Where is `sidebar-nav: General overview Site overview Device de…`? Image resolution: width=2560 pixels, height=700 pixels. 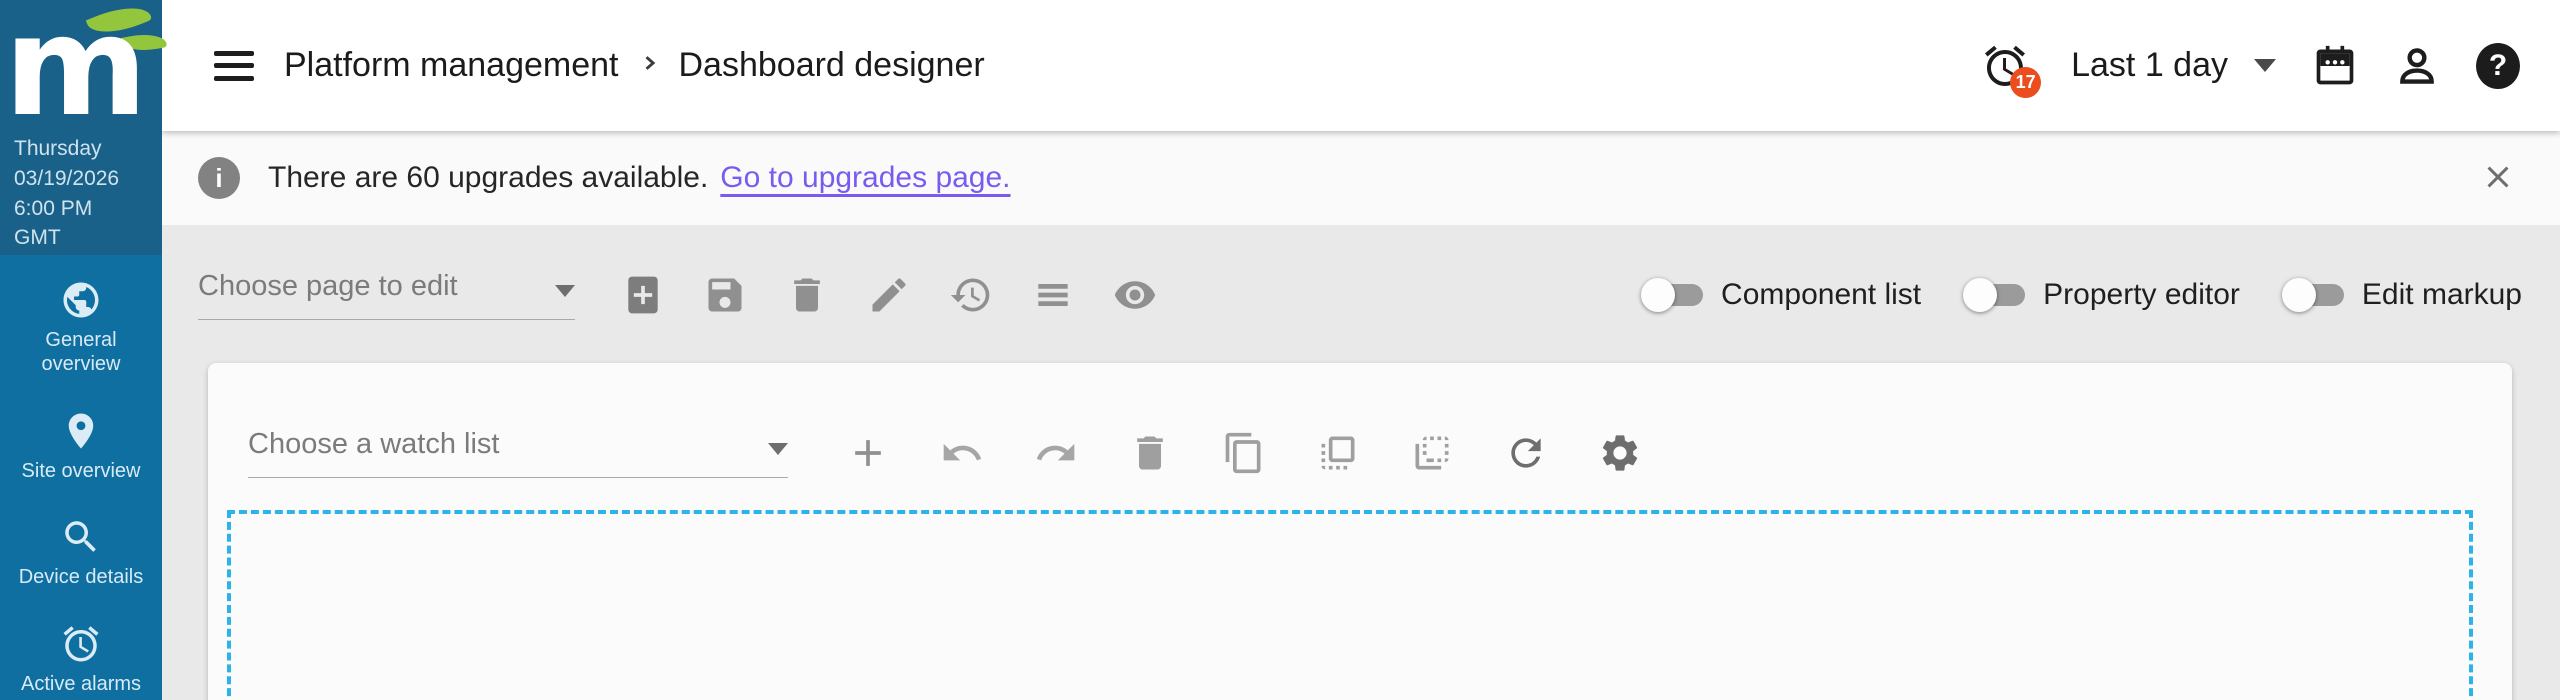
sidebar-nav: General overview Site overview Device de… is located at coordinates (81, 477).